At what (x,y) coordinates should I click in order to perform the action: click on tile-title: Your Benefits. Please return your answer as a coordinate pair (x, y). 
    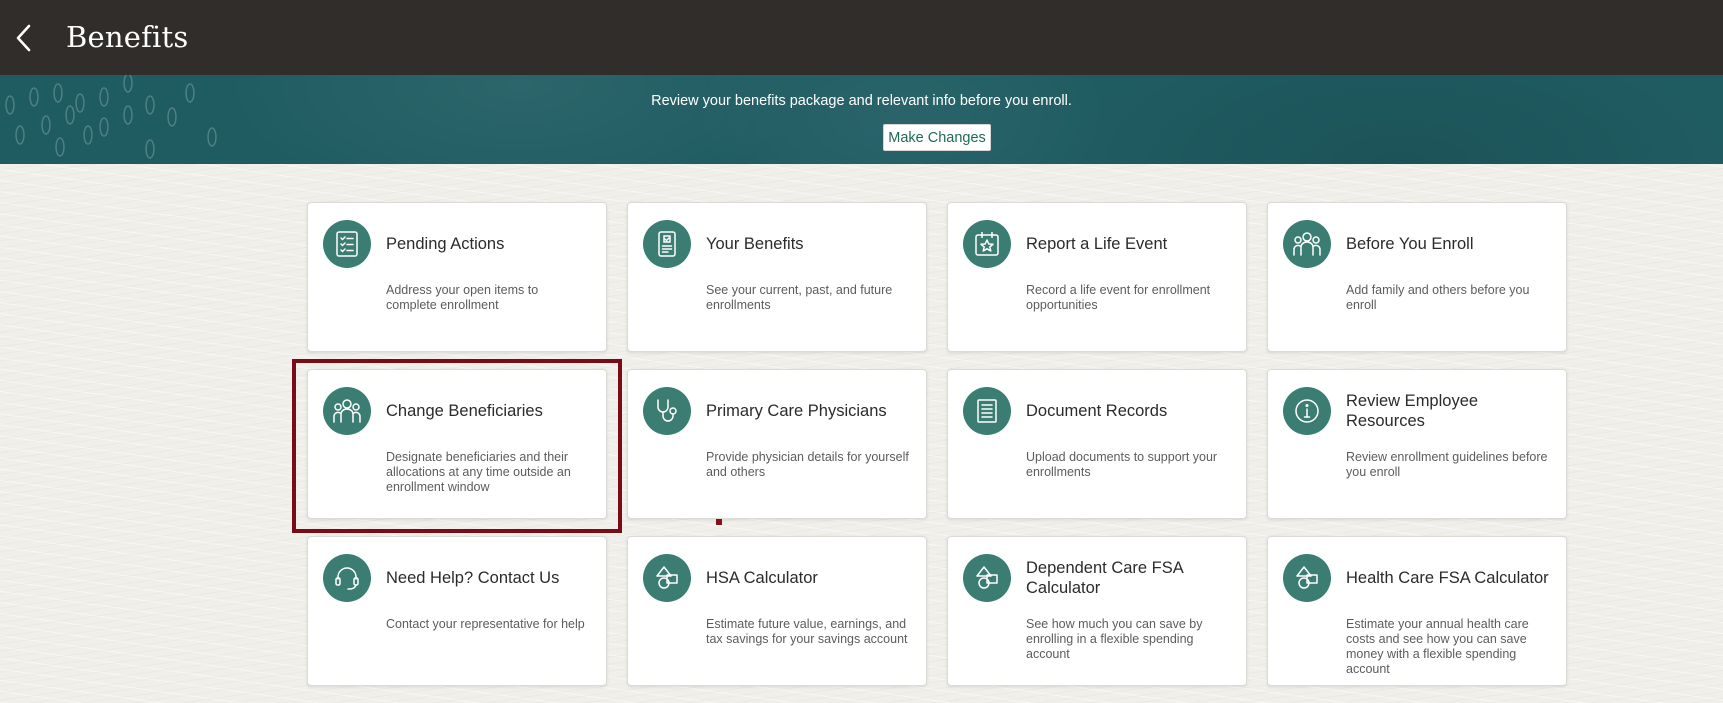
    Looking at the image, I should click on (755, 243).